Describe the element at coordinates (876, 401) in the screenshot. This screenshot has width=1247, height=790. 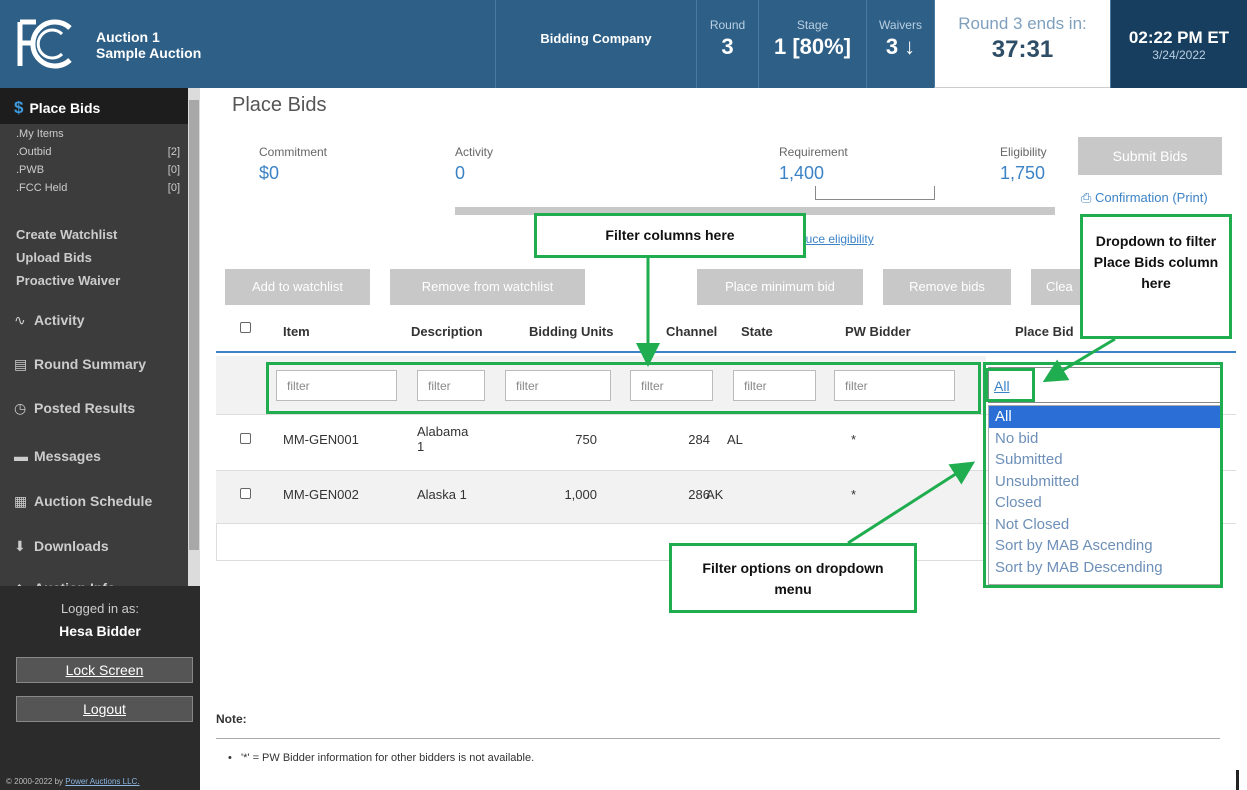
I see `annotation-arrows` at that location.